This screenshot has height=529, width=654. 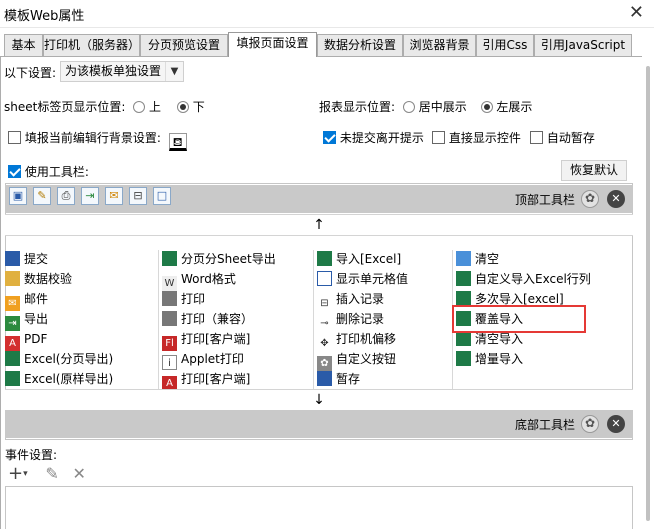 What do you see at coordinates (489, 359) in the screenshot?
I see `btn-incremental-import: 增量导入` at bounding box center [489, 359].